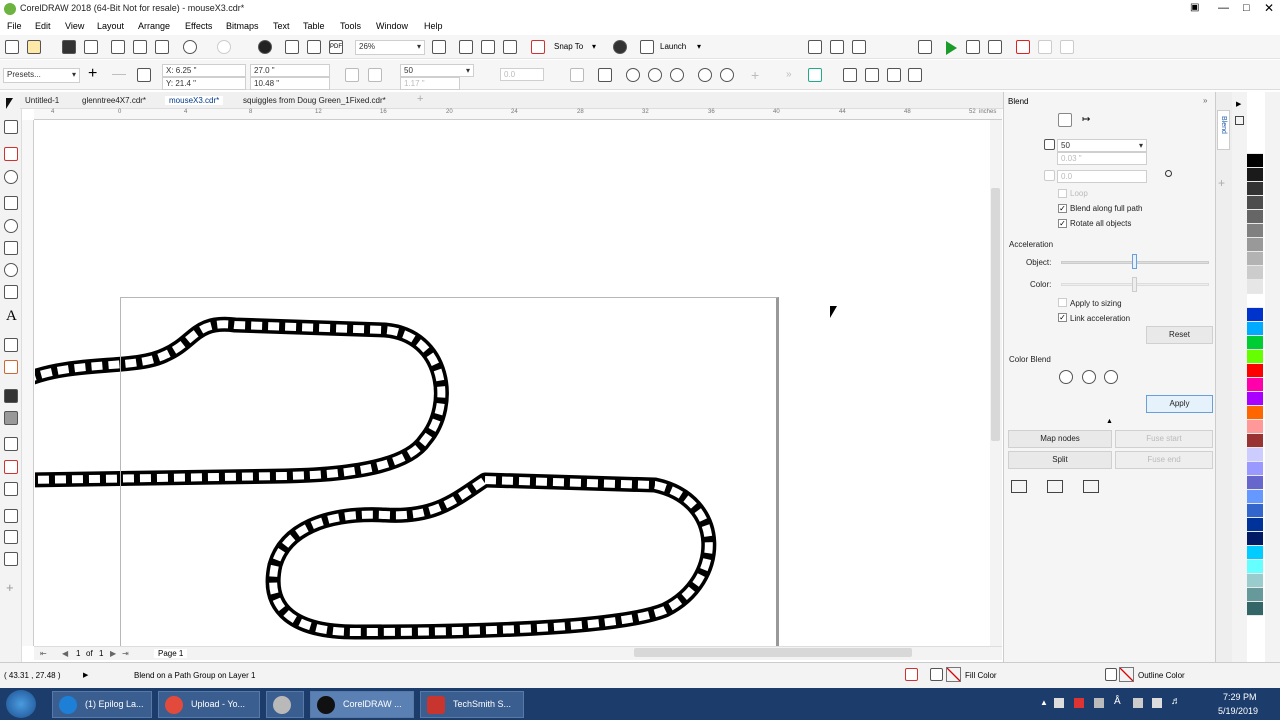 The width and height of the screenshot is (1280, 720). What do you see at coordinates (11, 418) in the screenshot?
I see `transparency-icon` at bounding box center [11, 418].